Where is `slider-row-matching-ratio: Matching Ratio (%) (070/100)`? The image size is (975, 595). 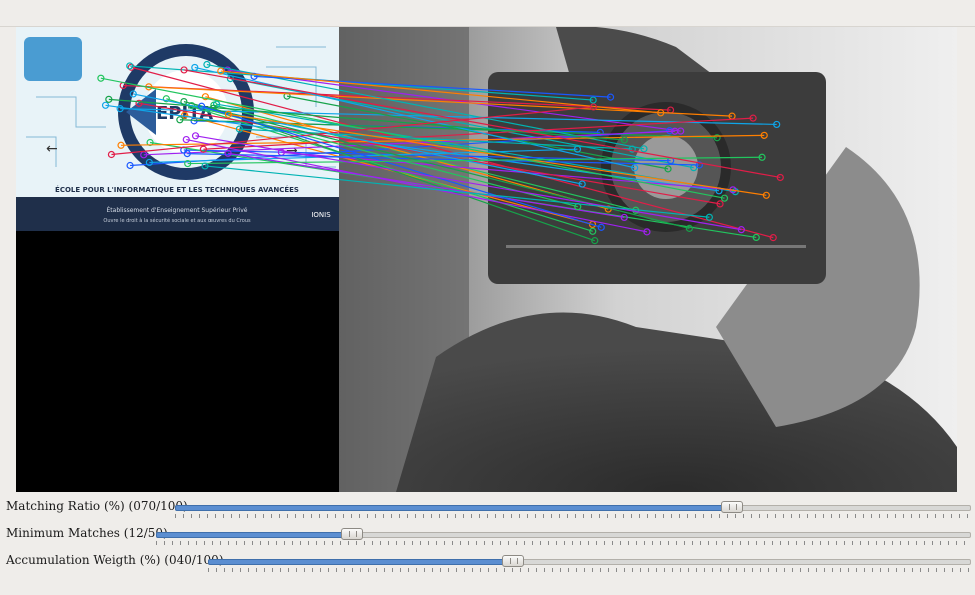 slider-row-matching-ratio: Matching Ratio (%) (070/100) is located at coordinates (488, 509).